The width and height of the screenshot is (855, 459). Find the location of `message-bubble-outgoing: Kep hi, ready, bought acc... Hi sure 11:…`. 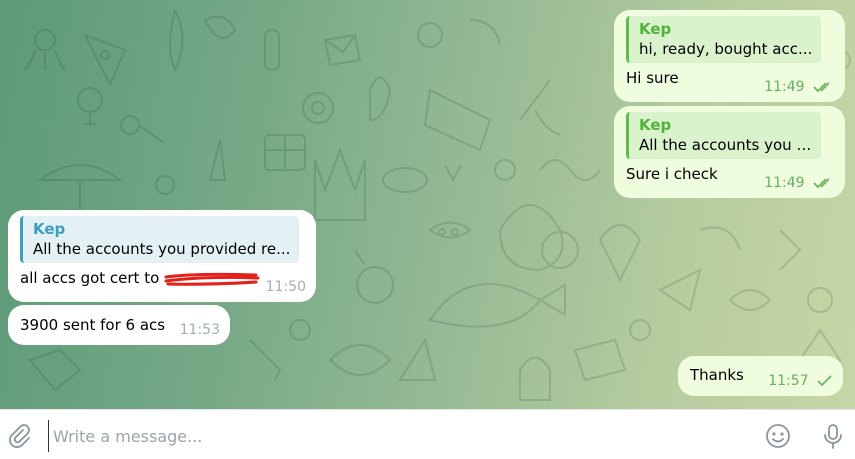

message-bubble-outgoing: Kep hi, ready, bought acc... Hi sure 11:… is located at coordinates (729, 56).